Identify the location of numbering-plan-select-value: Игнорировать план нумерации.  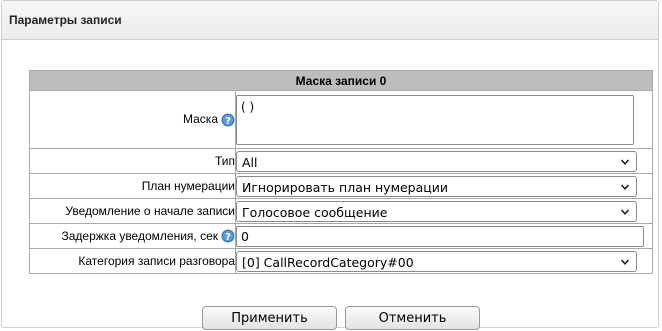
(345, 187).